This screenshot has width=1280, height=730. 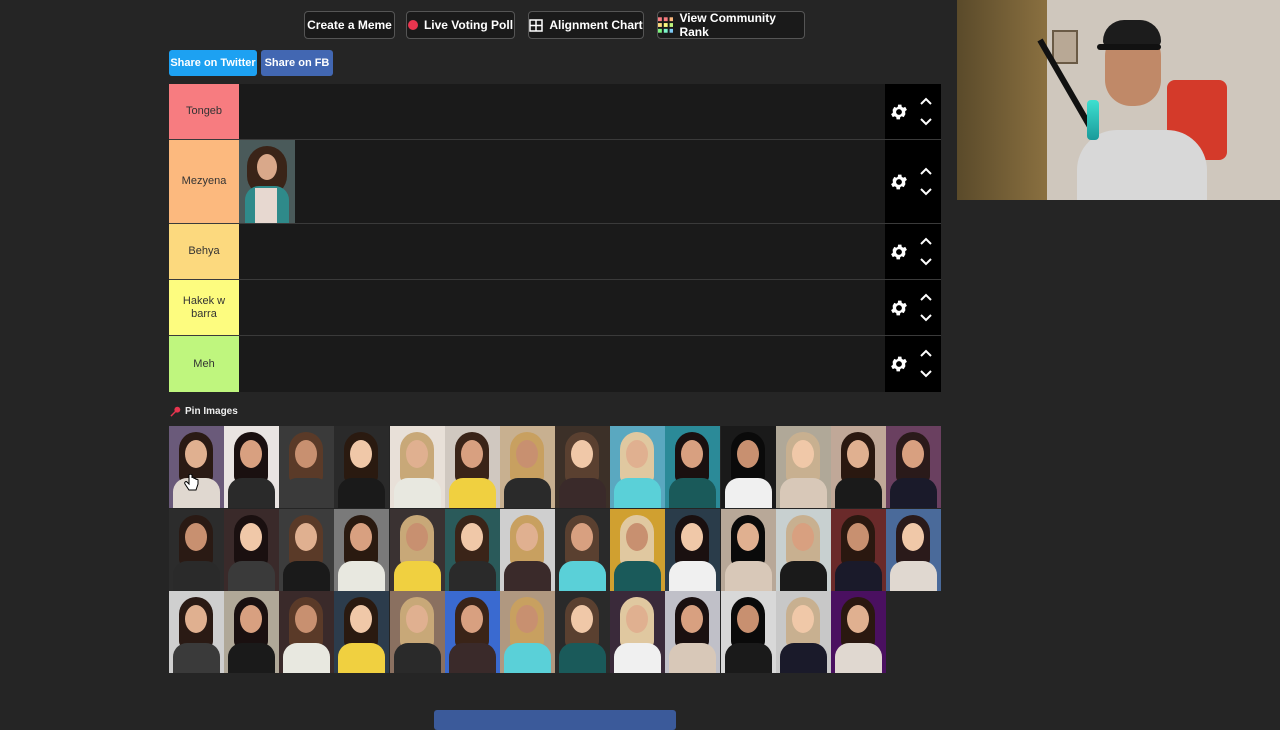 What do you see at coordinates (204, 111) in the screenshot?
I see `tier-label: Tongeb` at bounding box center [204, 111].